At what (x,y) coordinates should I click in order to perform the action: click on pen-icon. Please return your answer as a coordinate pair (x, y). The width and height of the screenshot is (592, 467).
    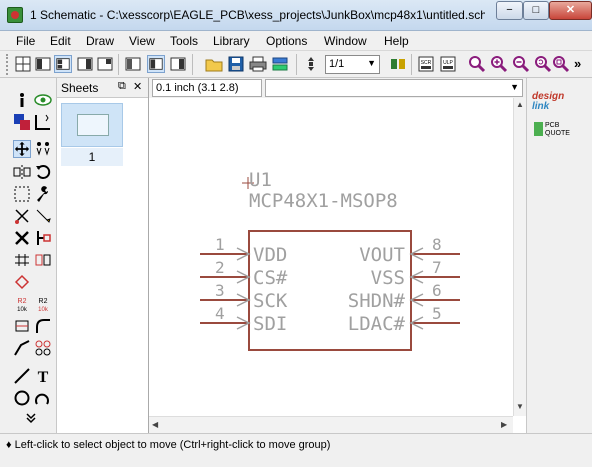
    Looking at the image, I should click on (43, 216).